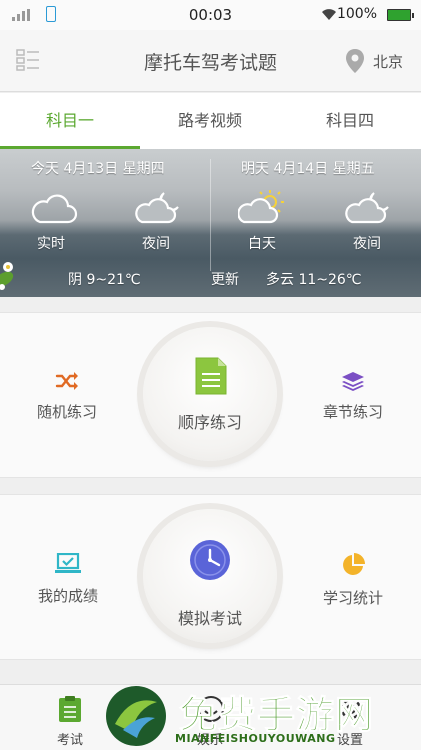  Describe the element at coordinates (53, 211) in the screenshot. I see `cloud-icon` at that location.